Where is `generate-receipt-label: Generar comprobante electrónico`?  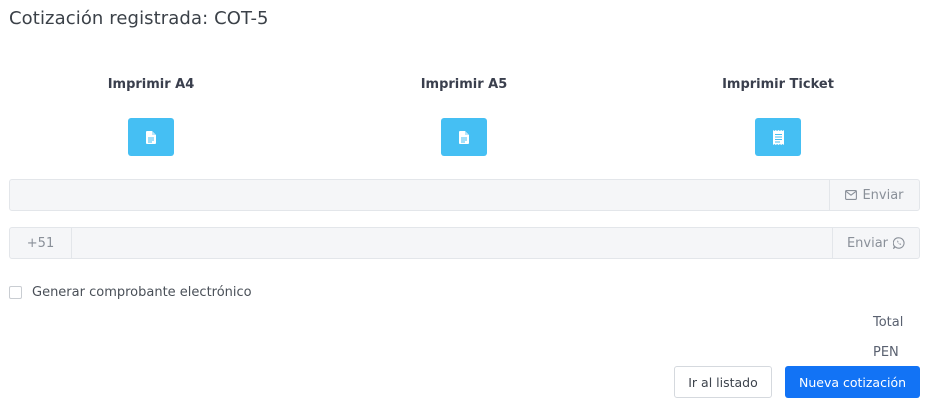
generate-receipt-label: Generar comprobante electrónico is located at coordinates (142, 292).